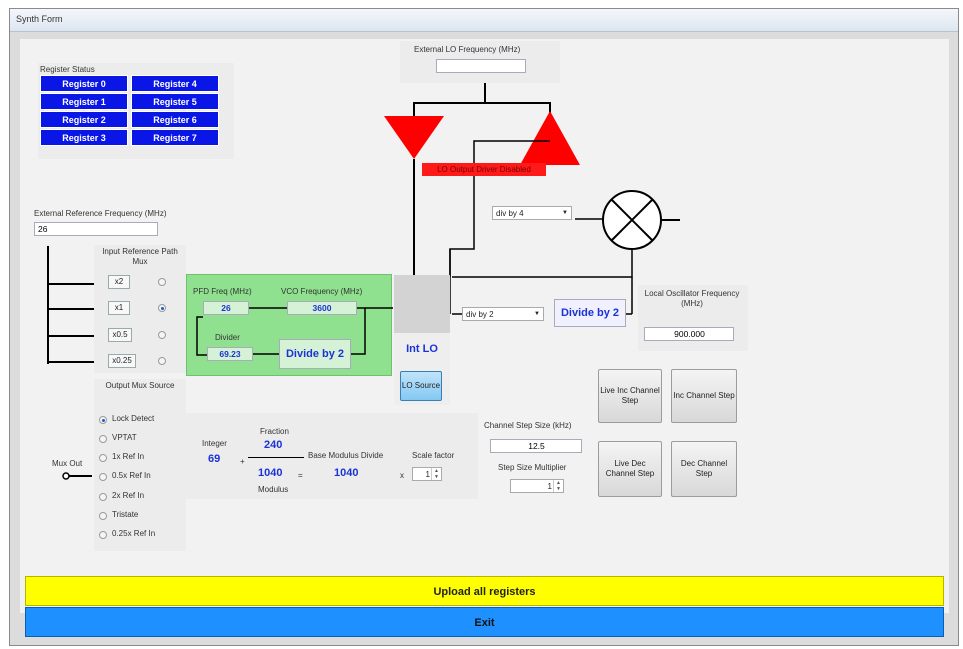 The image size is (963, 649). Describe the element at coordinates (162, 308) in the screenshot. I see `mux-x1-radio` at that location.